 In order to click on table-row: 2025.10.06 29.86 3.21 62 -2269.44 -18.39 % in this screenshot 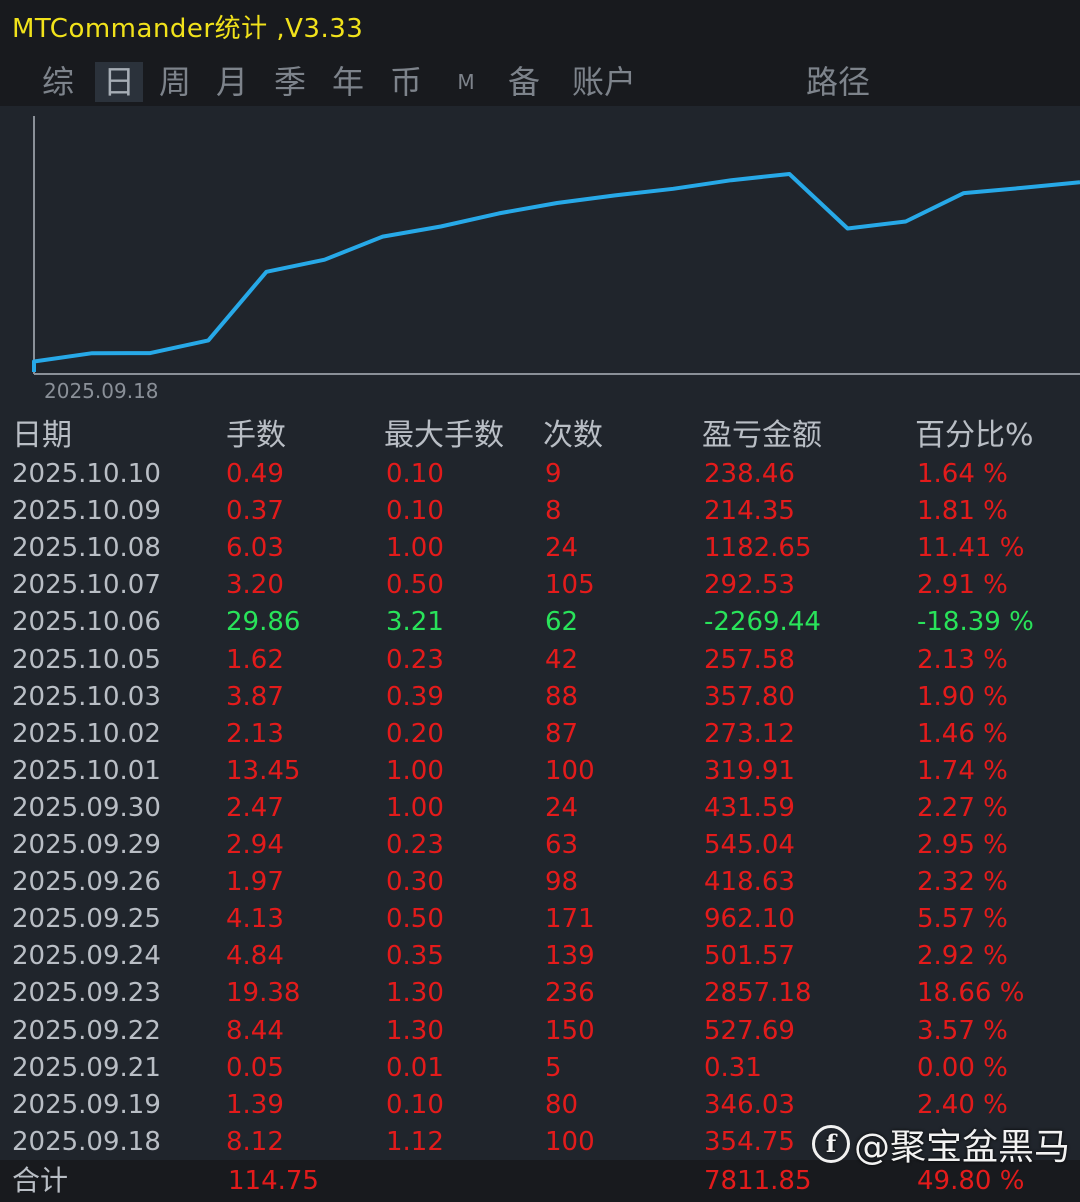, I will do `click(540, 622)`.